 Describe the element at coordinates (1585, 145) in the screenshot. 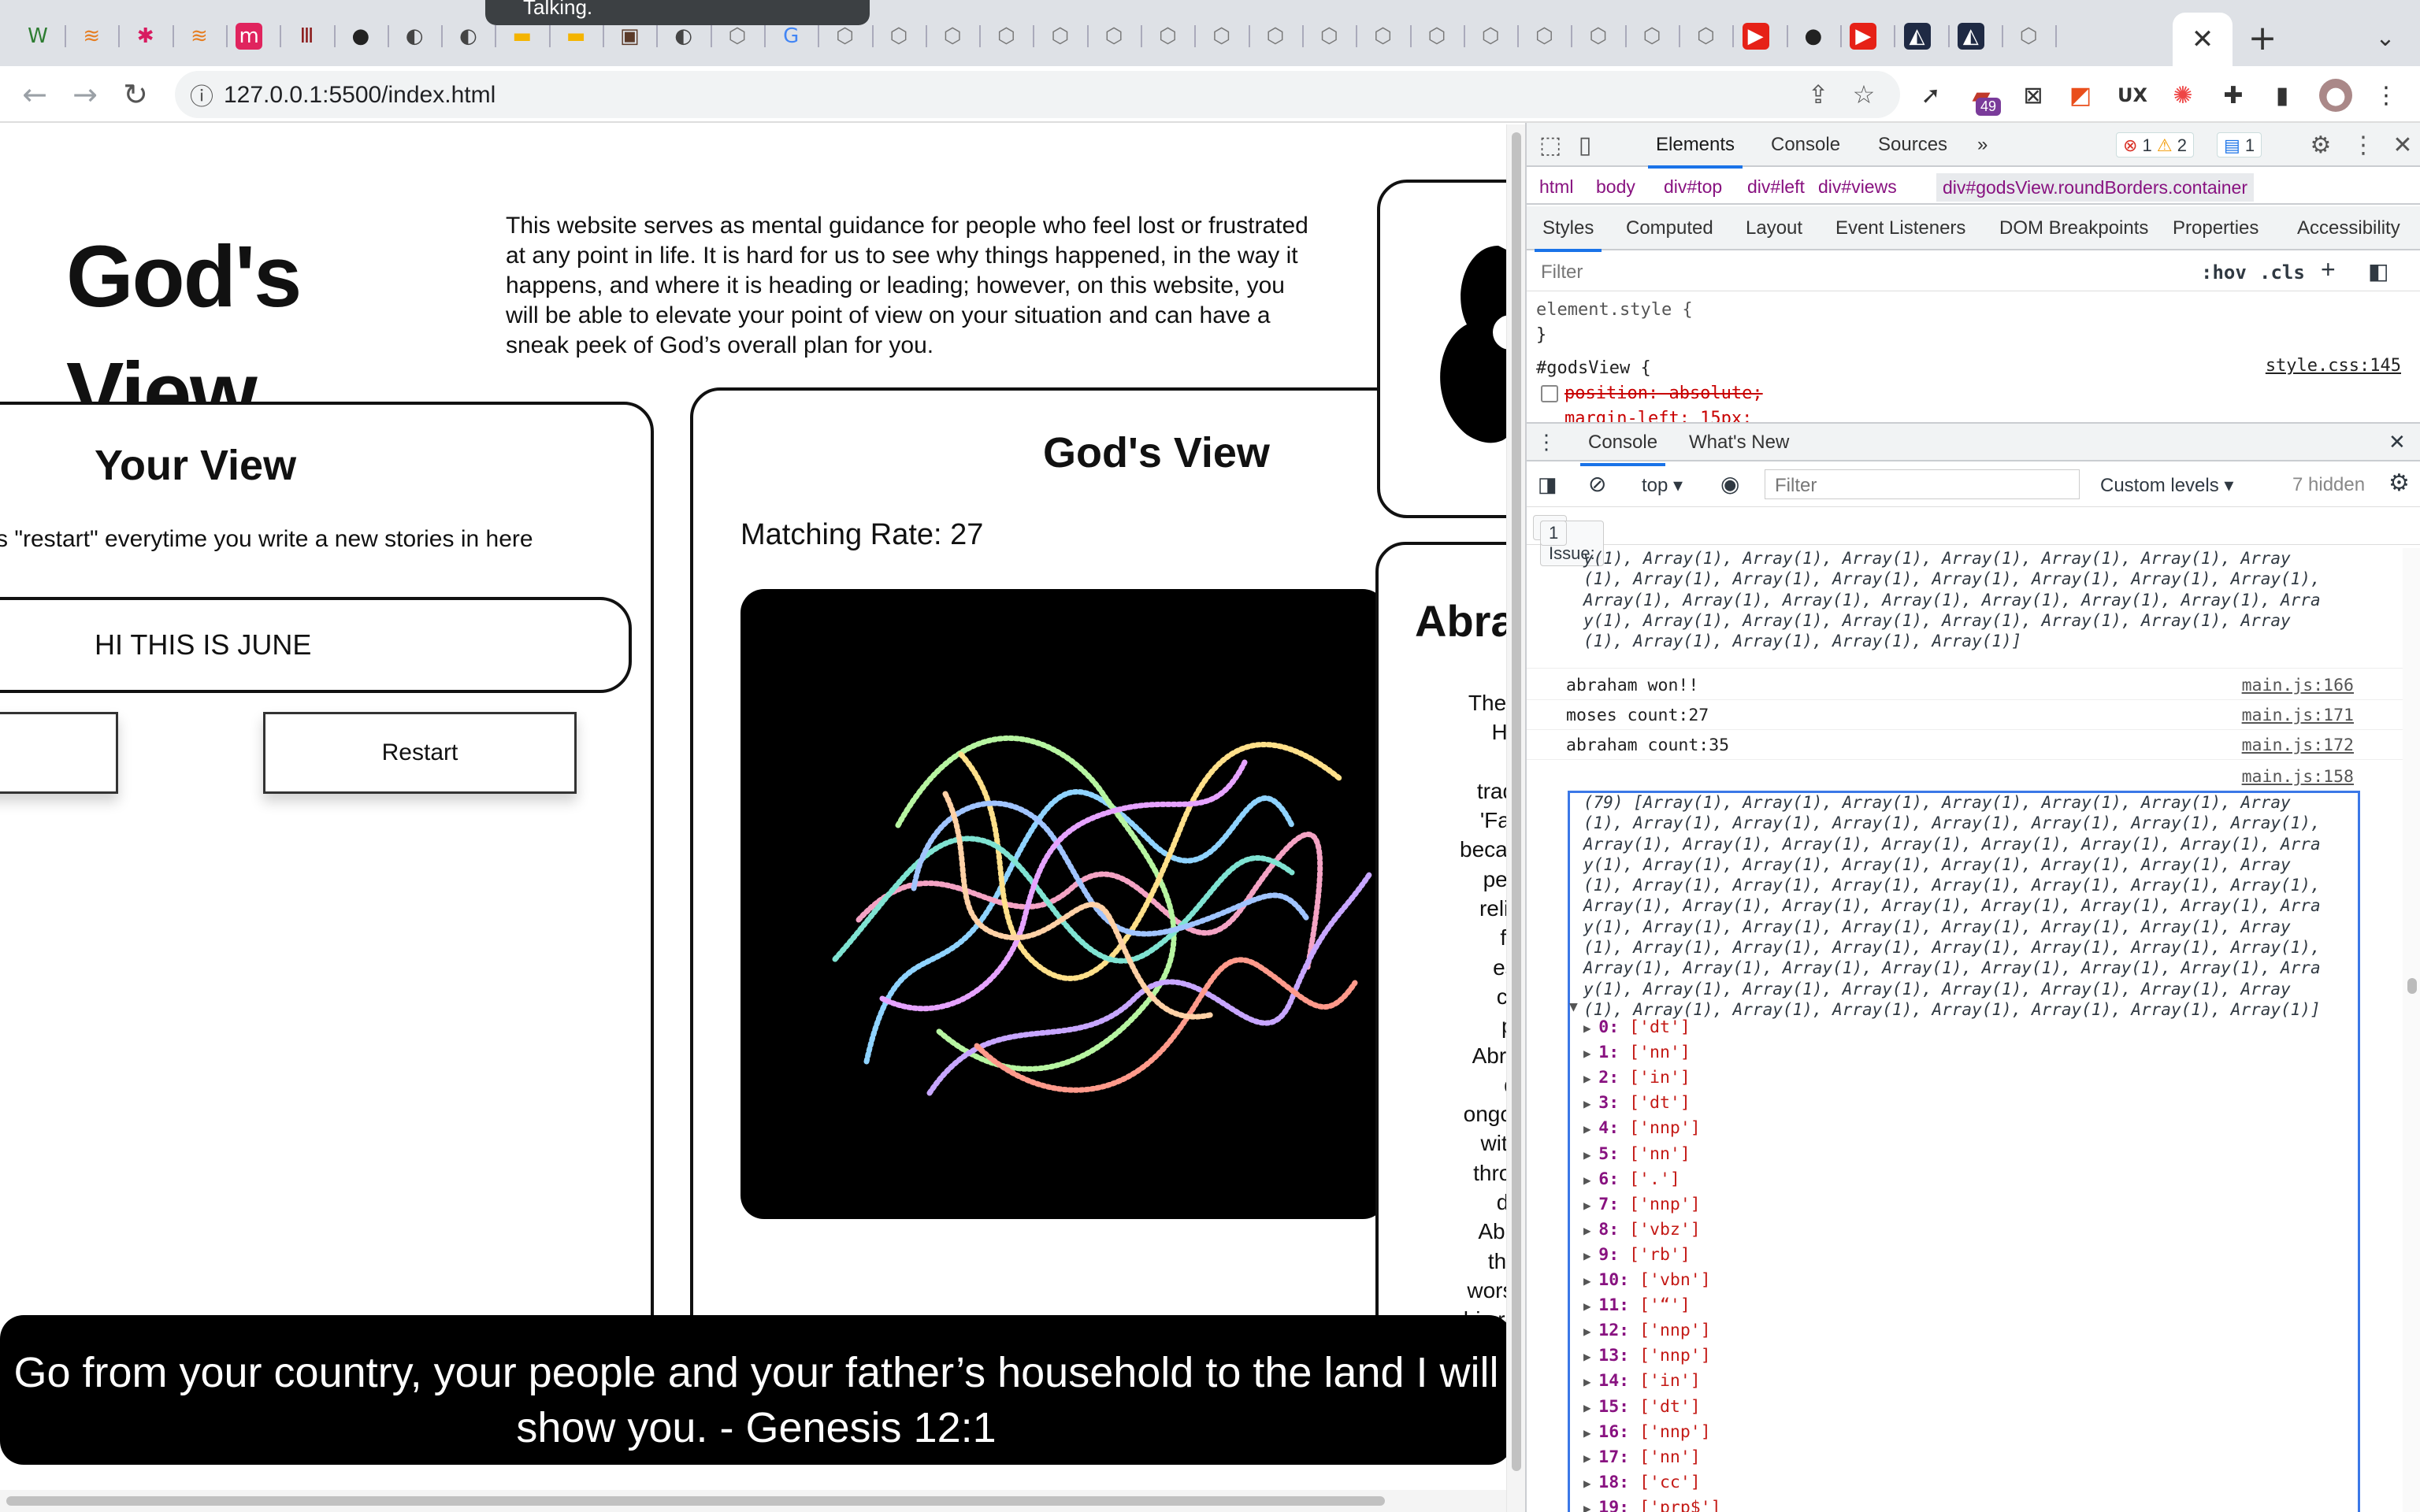

I see `device-toolbar-icon: ▯` at that location.